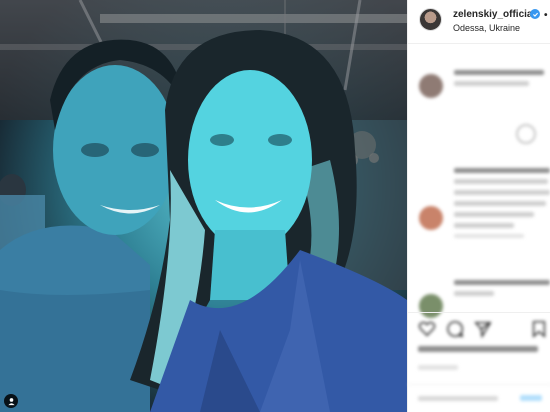 This screenshot has height=412, width=550. I want to click on profile-avatar, so click(430, 19).